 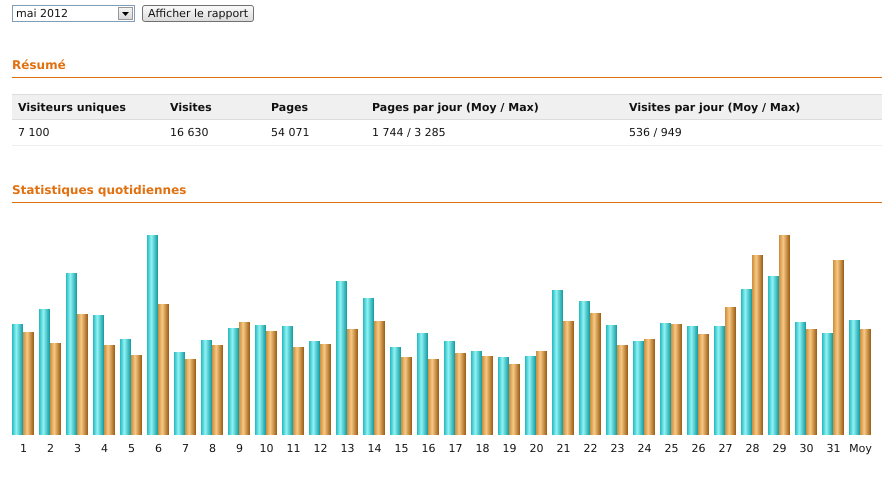 I want to click on section-title: Résumé, so click(x=447, y=68).